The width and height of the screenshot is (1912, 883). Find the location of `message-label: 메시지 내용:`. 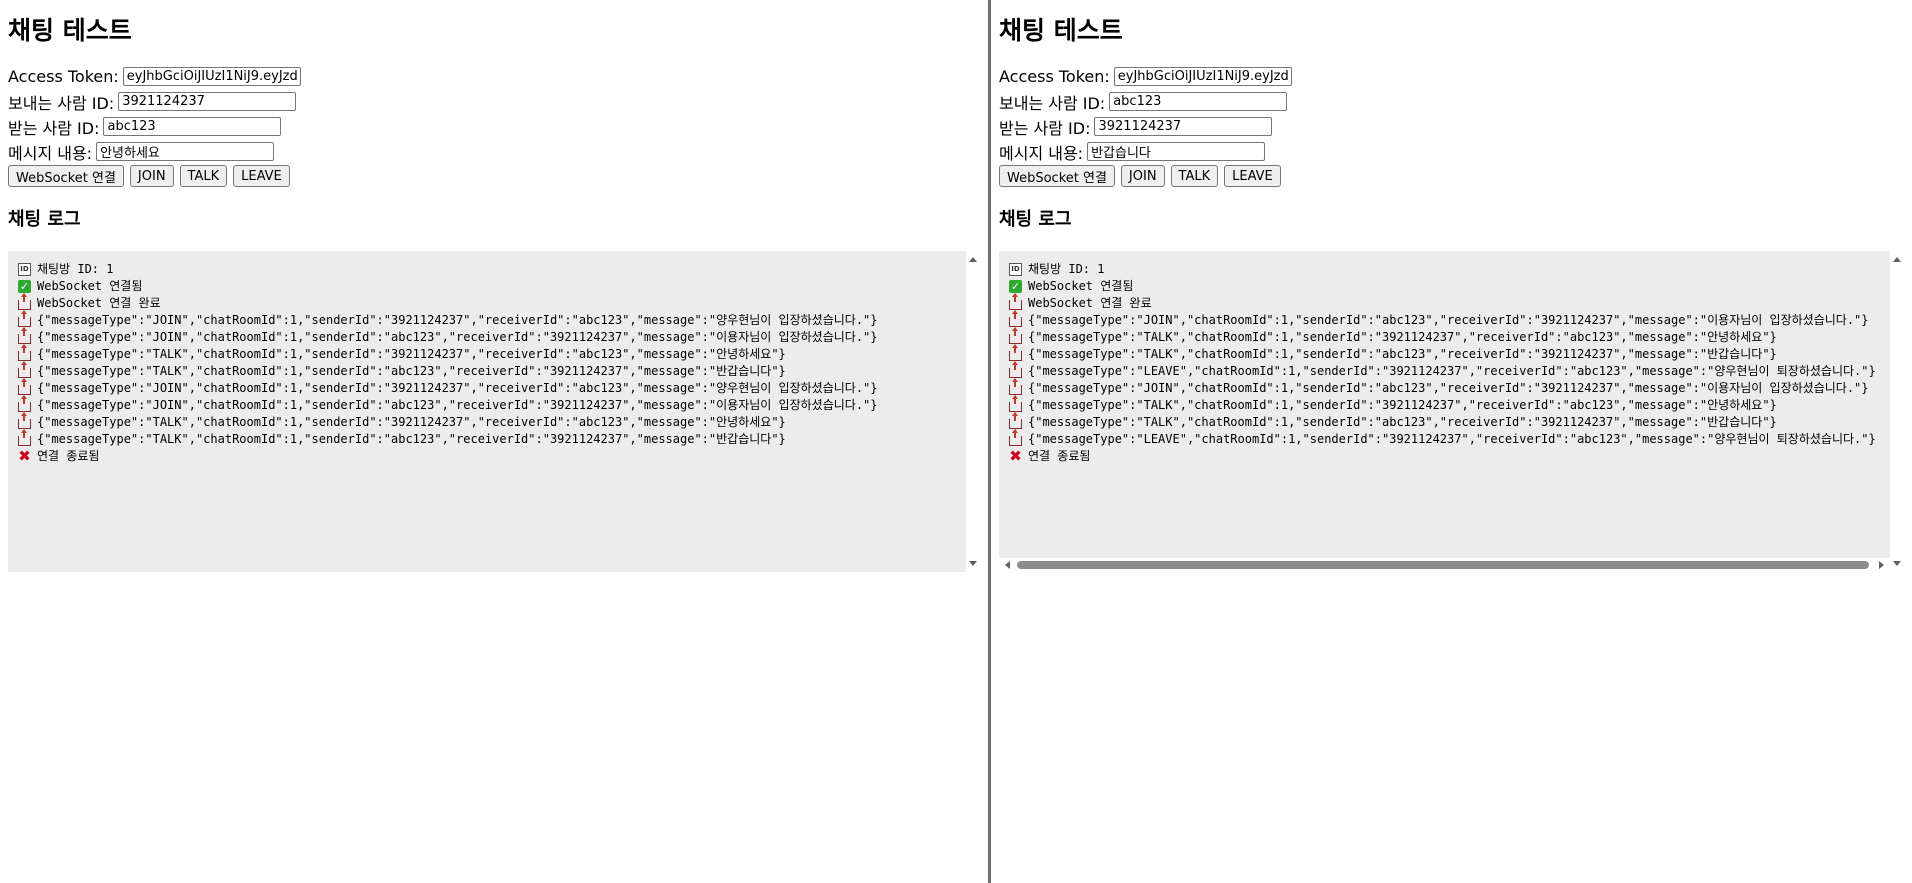

message-label: 메시지 내용: is located at coordinates (50, 153).